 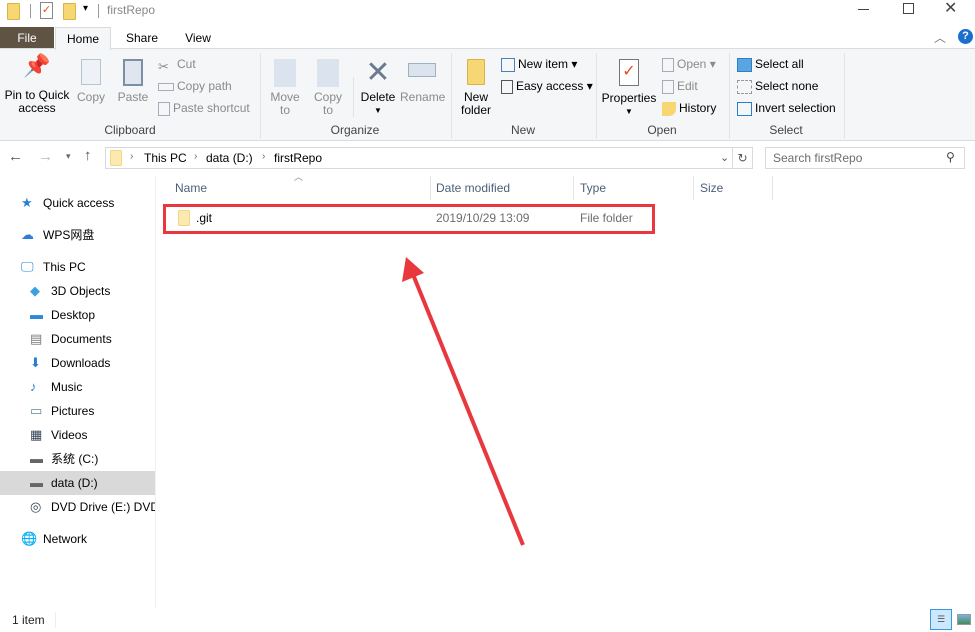 I want to click on status-item-count: 1 item, so click(x=28, y=620).